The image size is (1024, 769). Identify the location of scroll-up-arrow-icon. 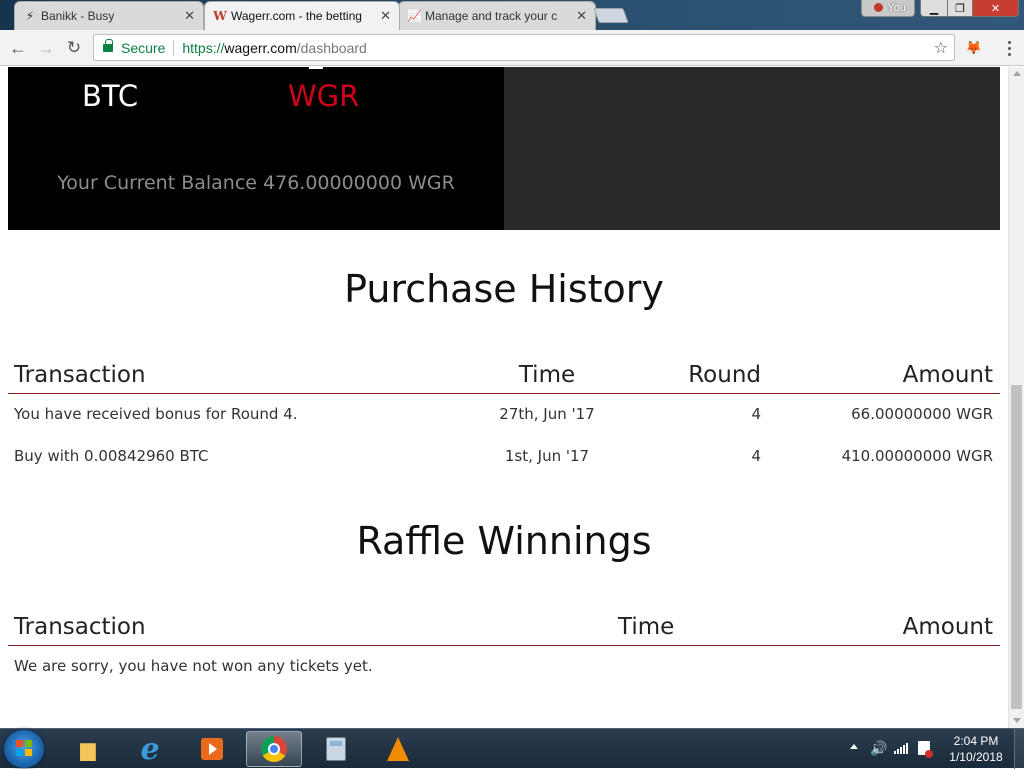
(1017, 73).